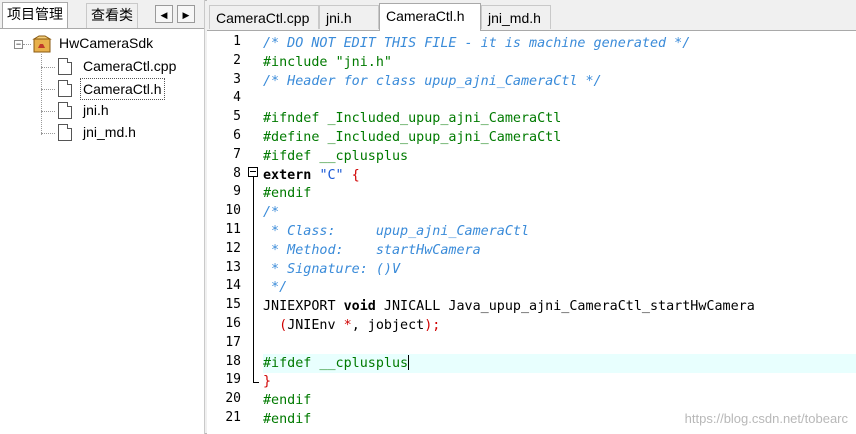  Describe the element at coordinates (233, 286) in the screenshot. I see `line-number: 14` at that location.